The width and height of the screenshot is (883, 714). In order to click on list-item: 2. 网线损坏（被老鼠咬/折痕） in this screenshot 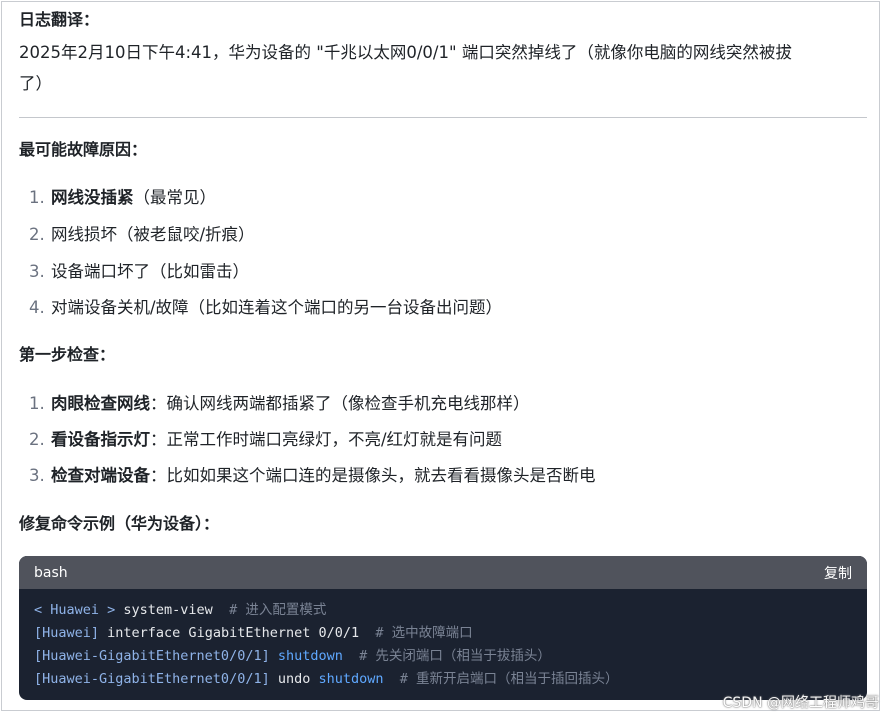, I will do `click(142, 234)`.